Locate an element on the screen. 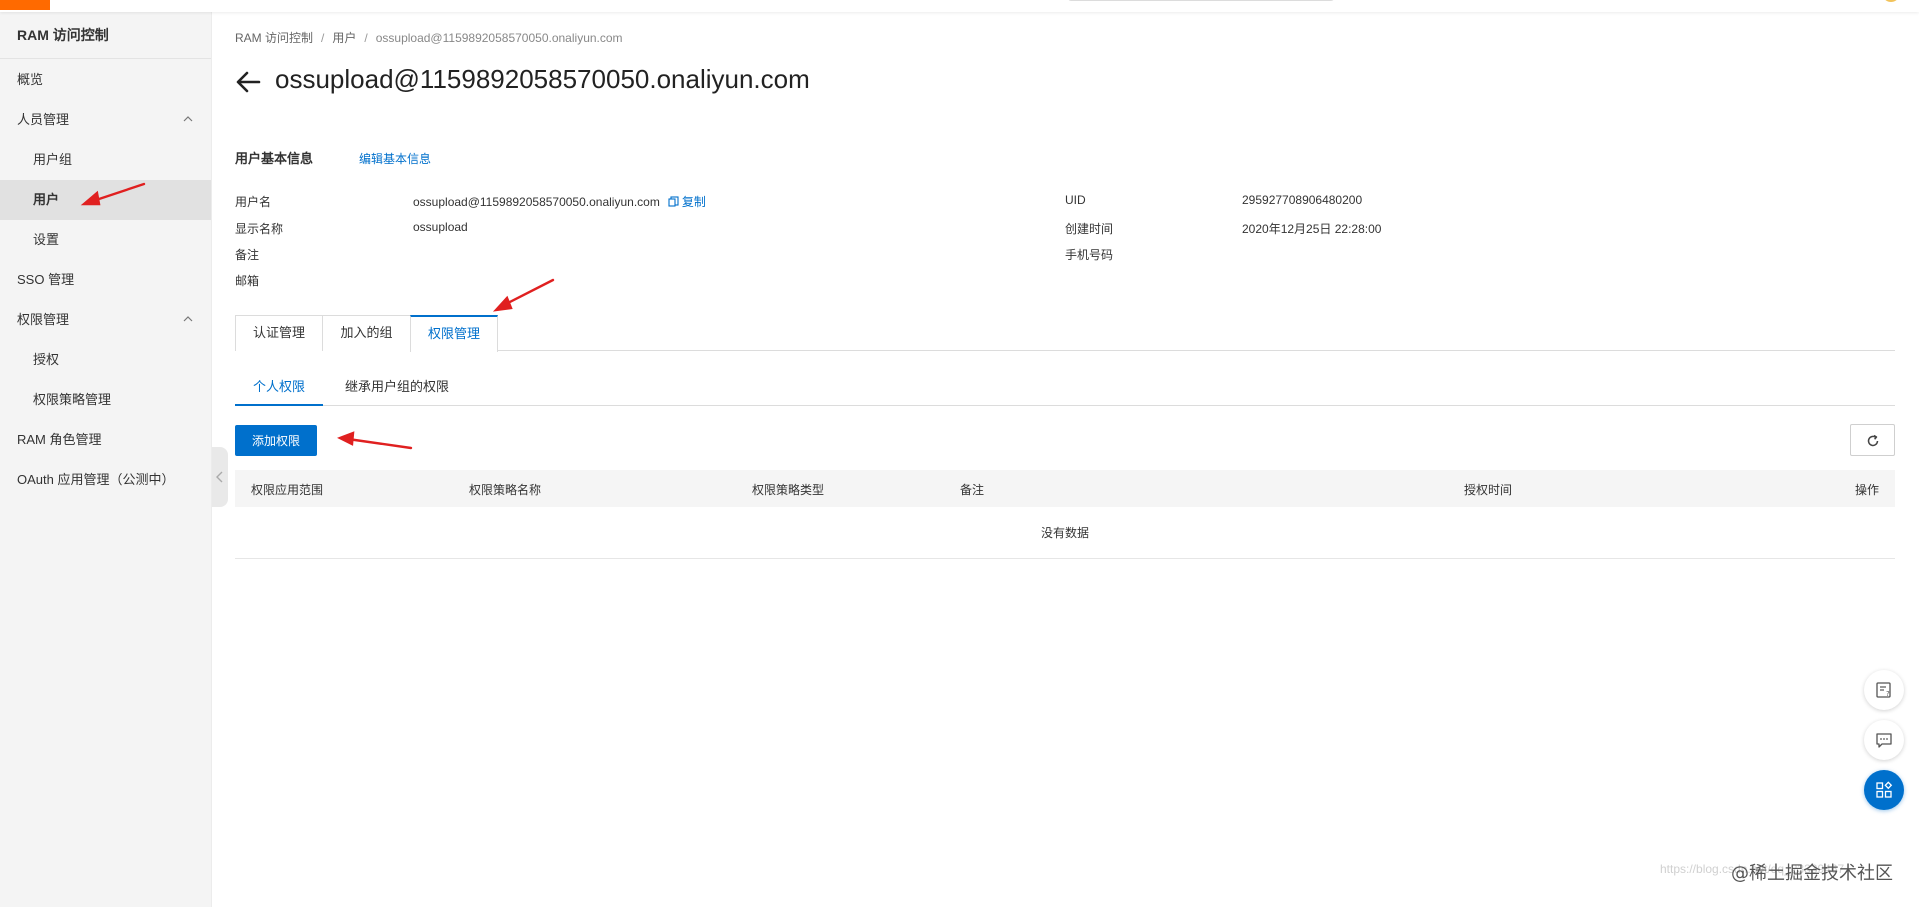  sidebar-item-permissions: 权限管理 is located at coordinates (105, 320).